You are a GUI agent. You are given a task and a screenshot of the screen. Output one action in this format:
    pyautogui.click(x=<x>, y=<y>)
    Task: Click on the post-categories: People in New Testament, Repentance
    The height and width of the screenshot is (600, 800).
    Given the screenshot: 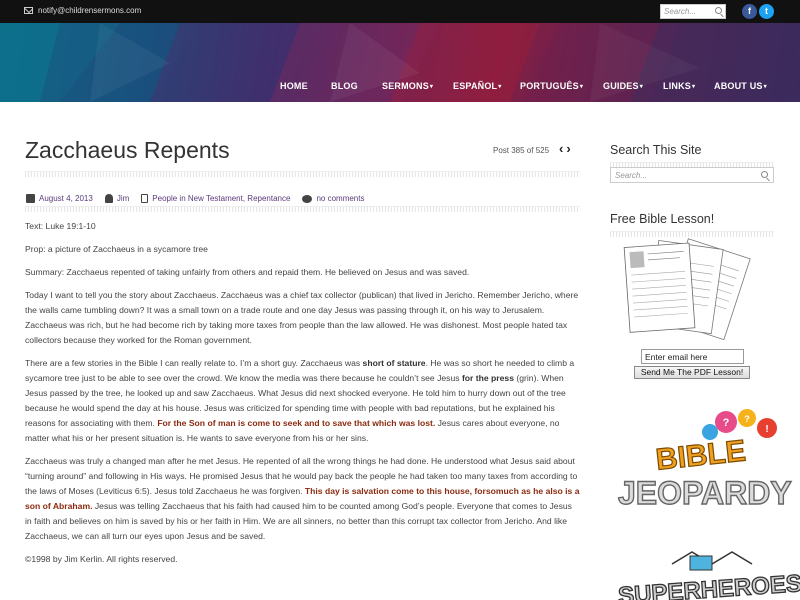 What is the action you would take?
    pyautogui.click(x=221, y=198)
    